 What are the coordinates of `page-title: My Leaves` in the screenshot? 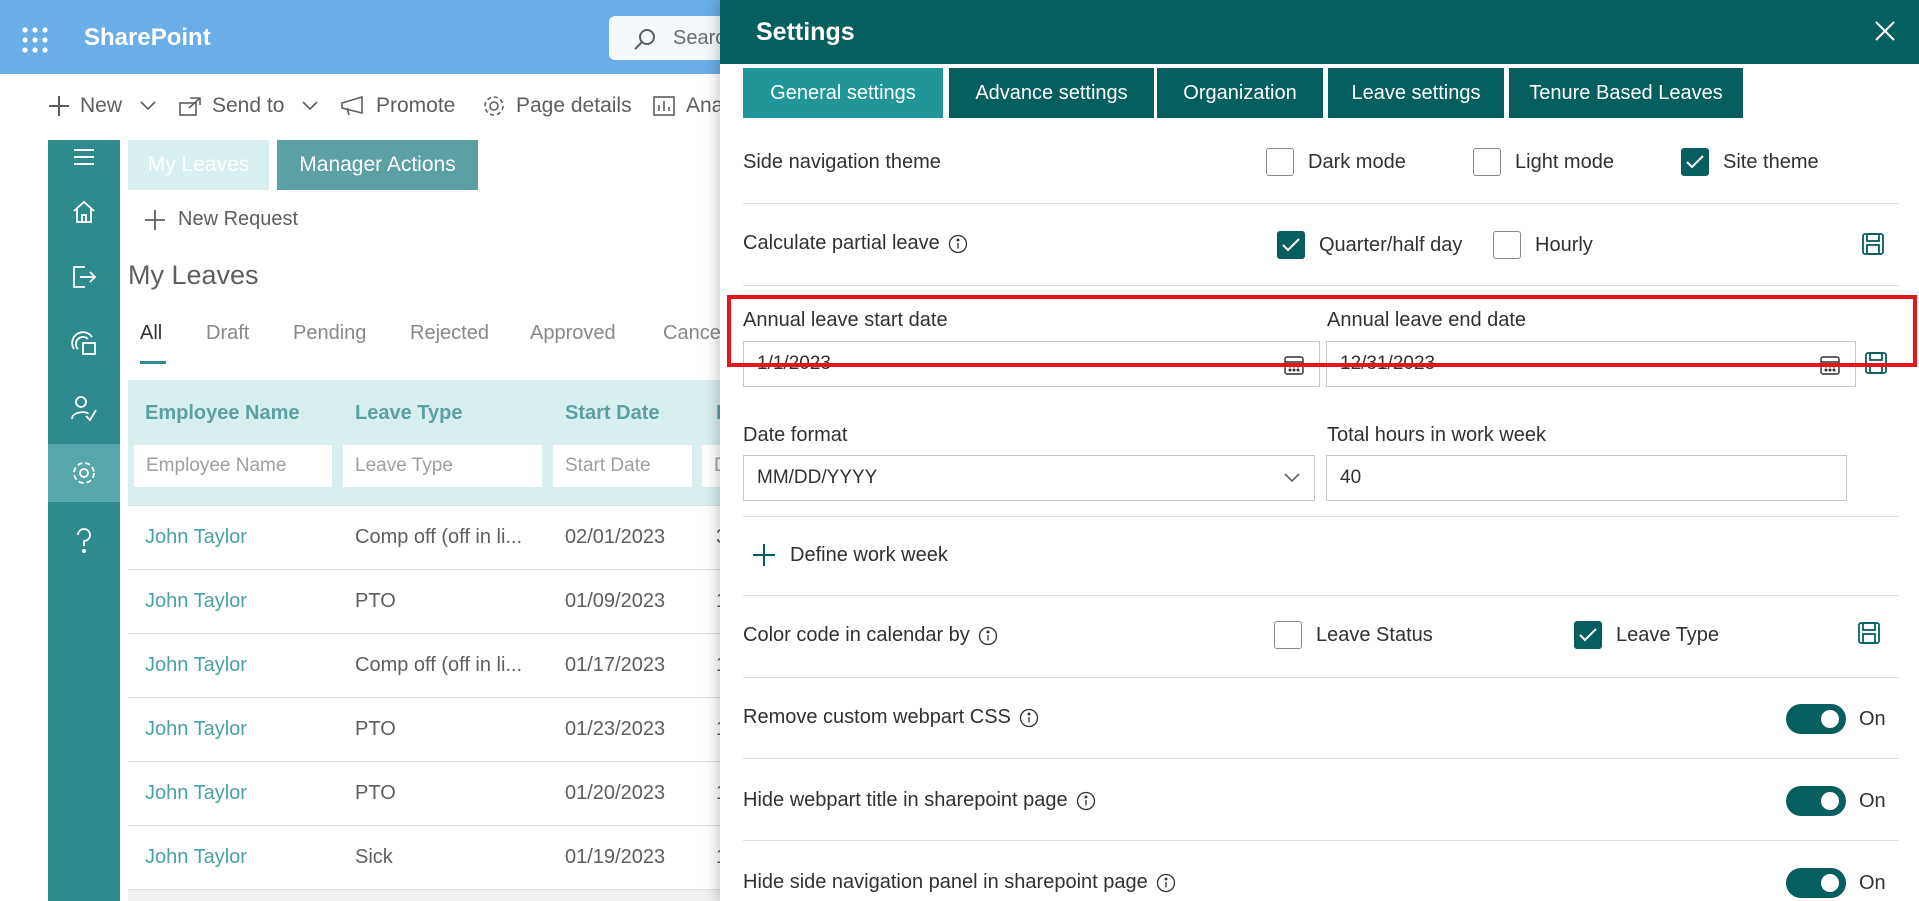 It's located at (193, 275).